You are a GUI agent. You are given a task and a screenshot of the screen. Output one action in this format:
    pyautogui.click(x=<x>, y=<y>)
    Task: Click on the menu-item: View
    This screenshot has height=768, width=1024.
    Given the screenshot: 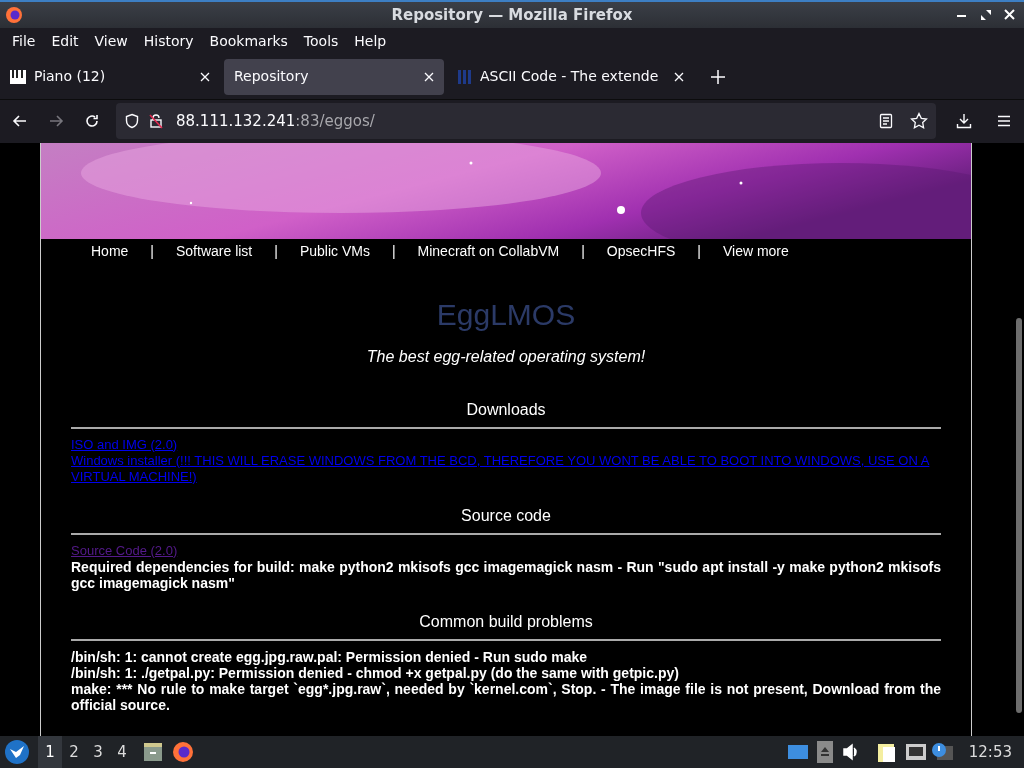 What is the action you would take?
    pyautogui.click(x=111, y=41)
    